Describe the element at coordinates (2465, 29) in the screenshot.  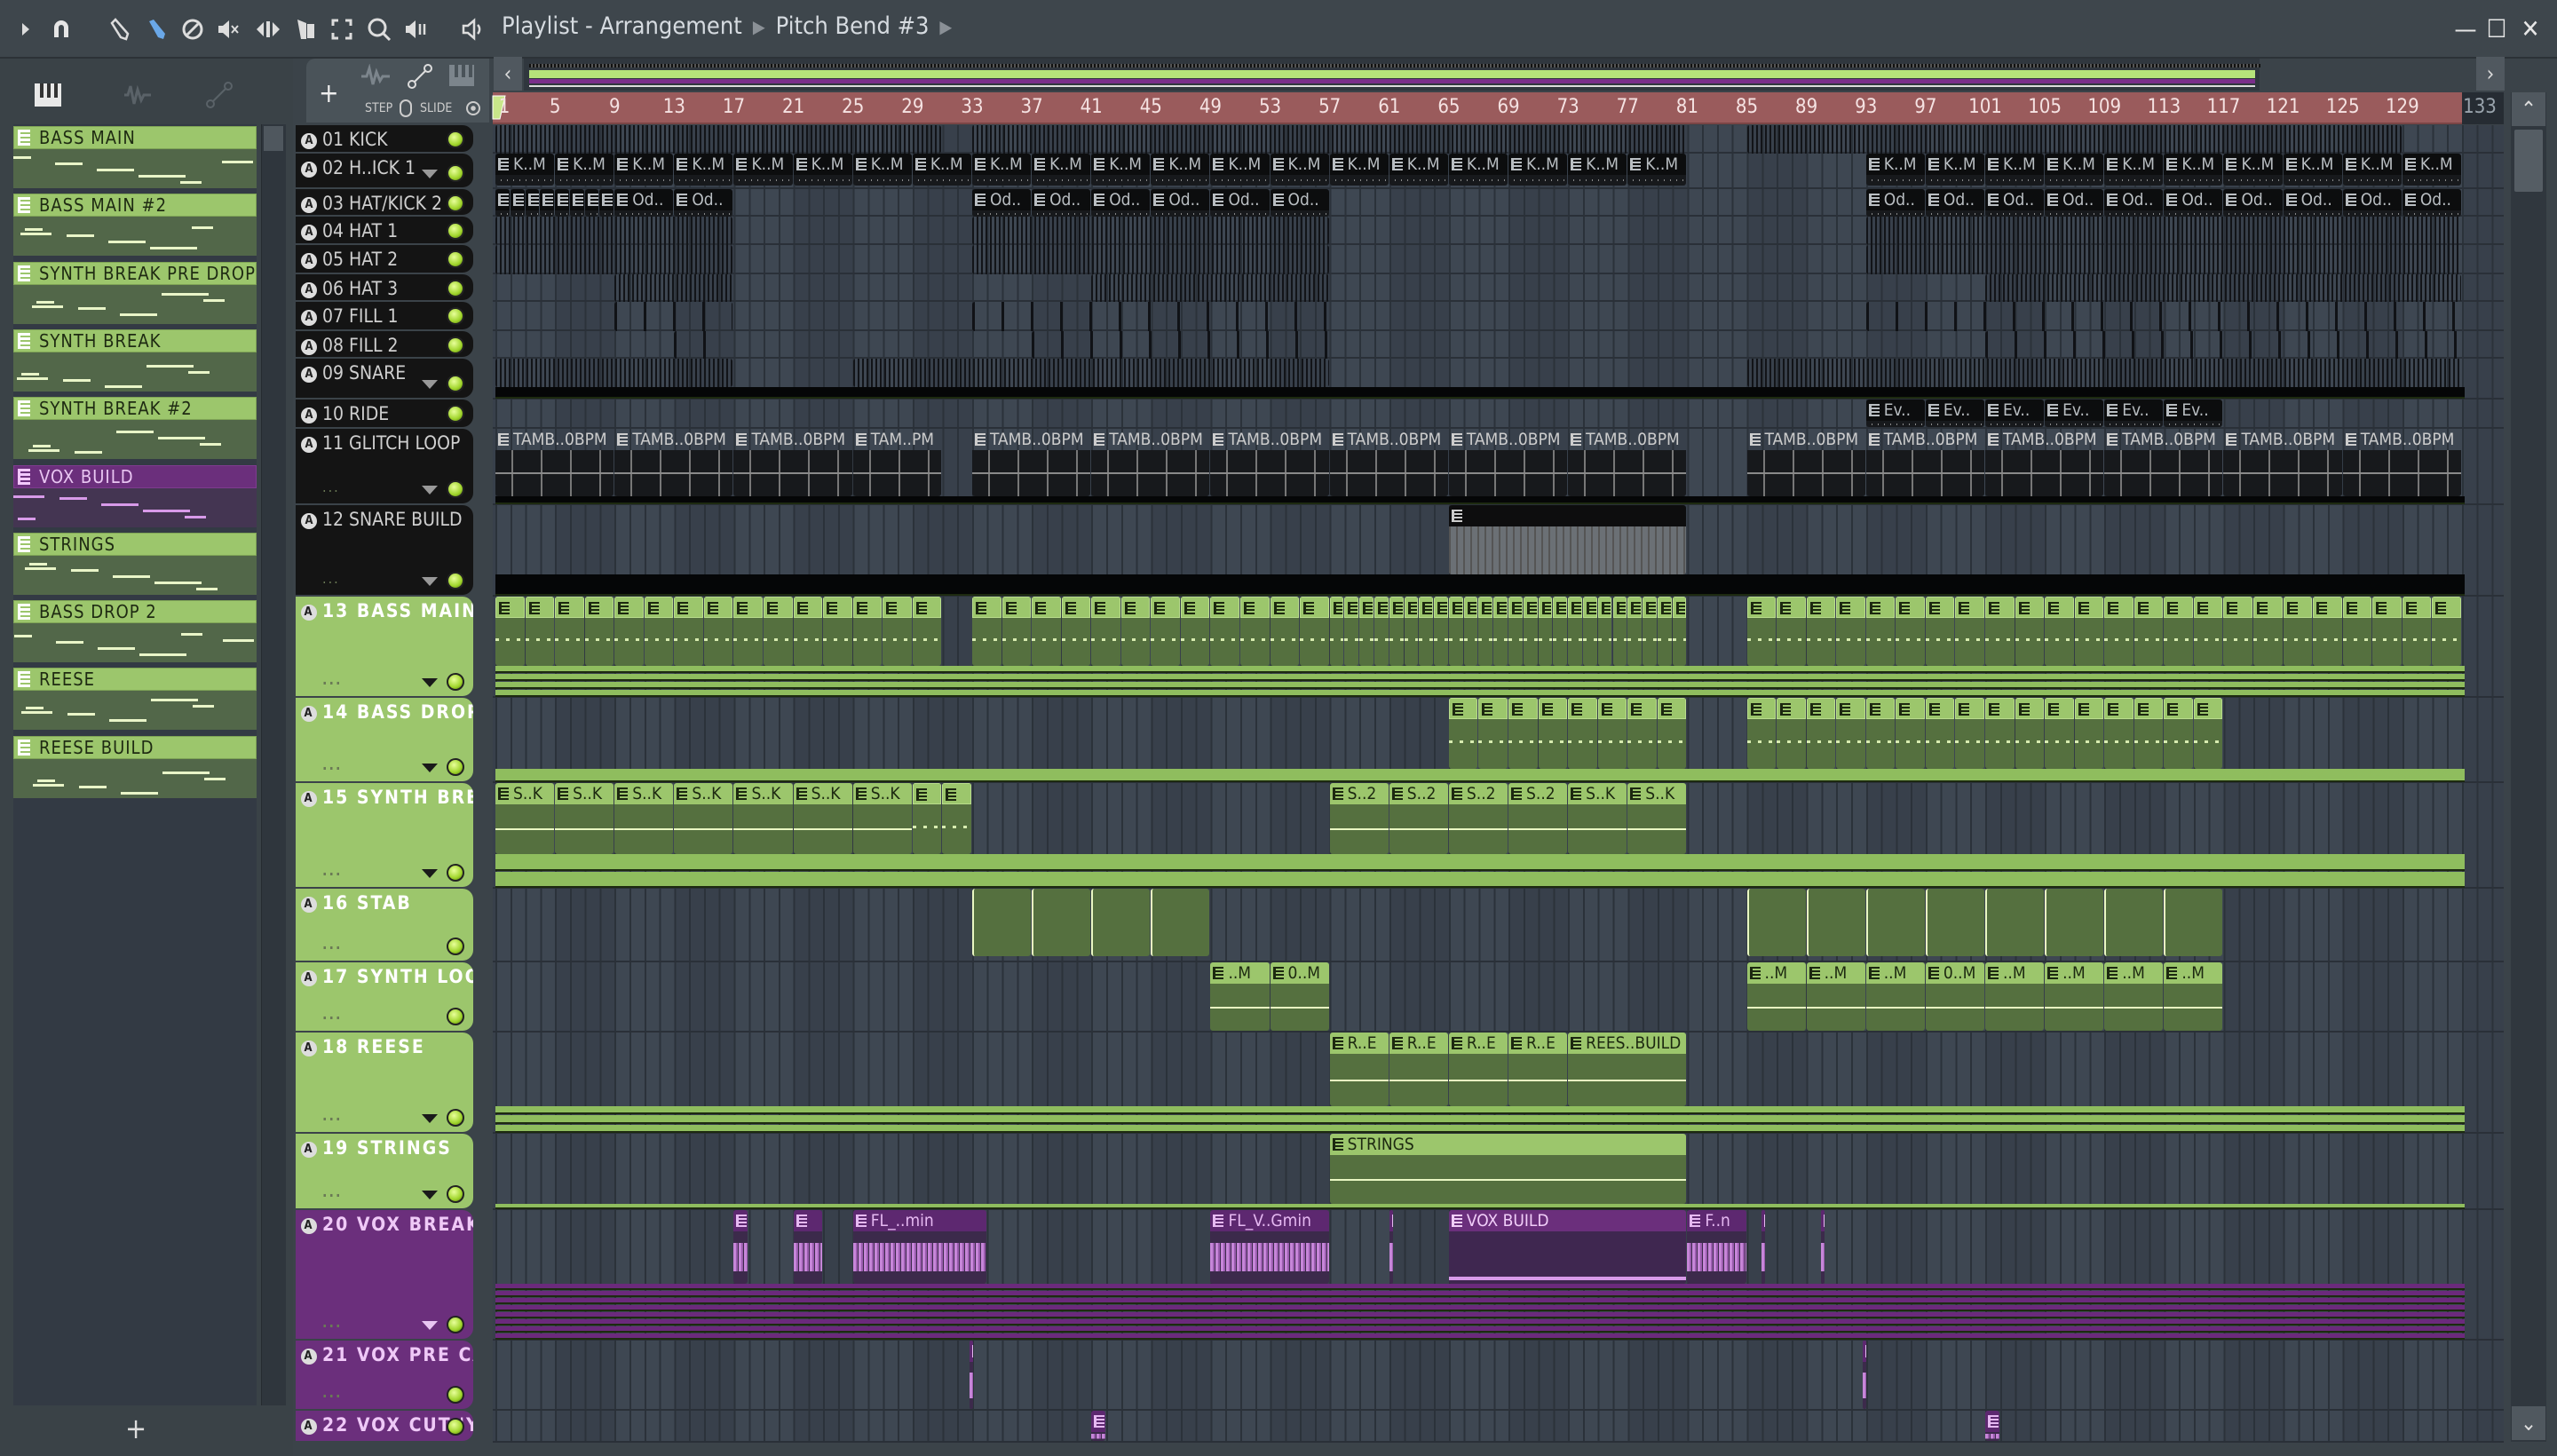
I see `minimize-button: —` at that location.